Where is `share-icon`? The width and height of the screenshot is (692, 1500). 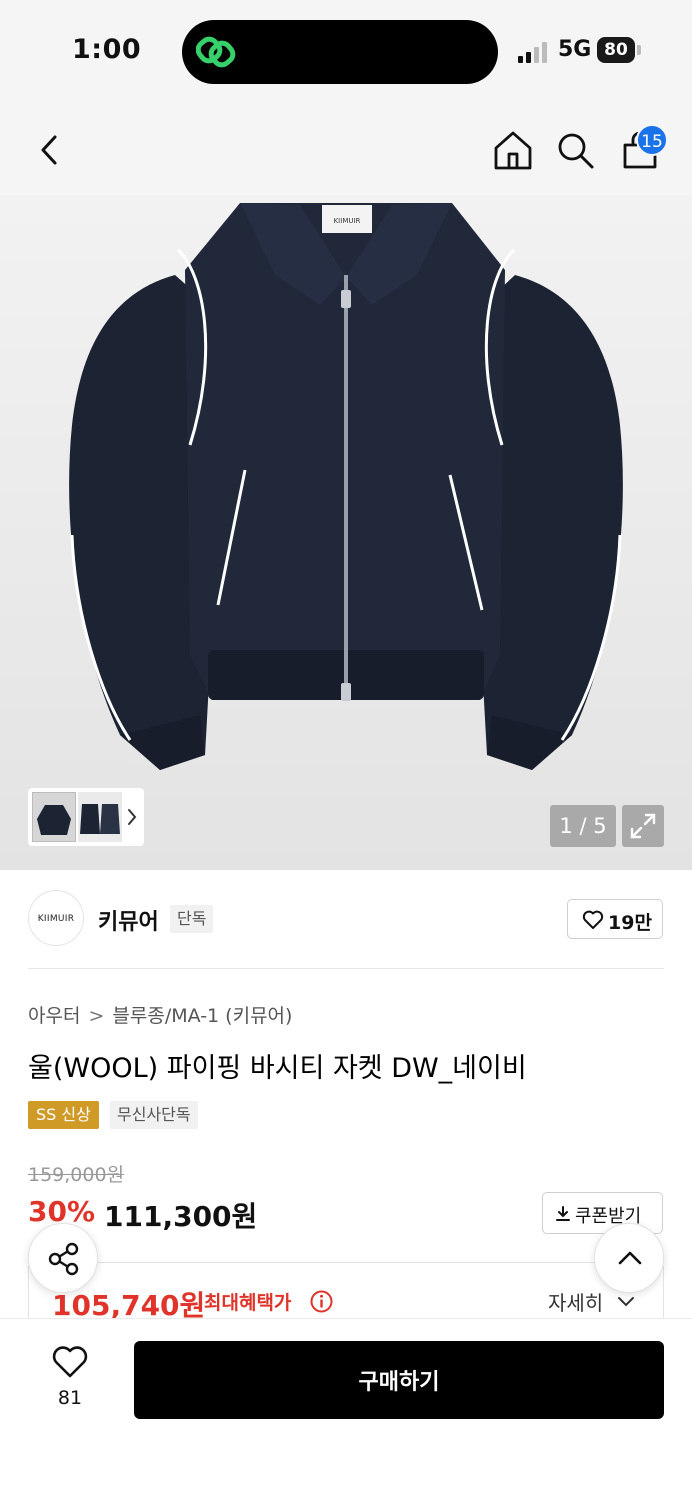 share-icon is located at coordinates (63, 1259).